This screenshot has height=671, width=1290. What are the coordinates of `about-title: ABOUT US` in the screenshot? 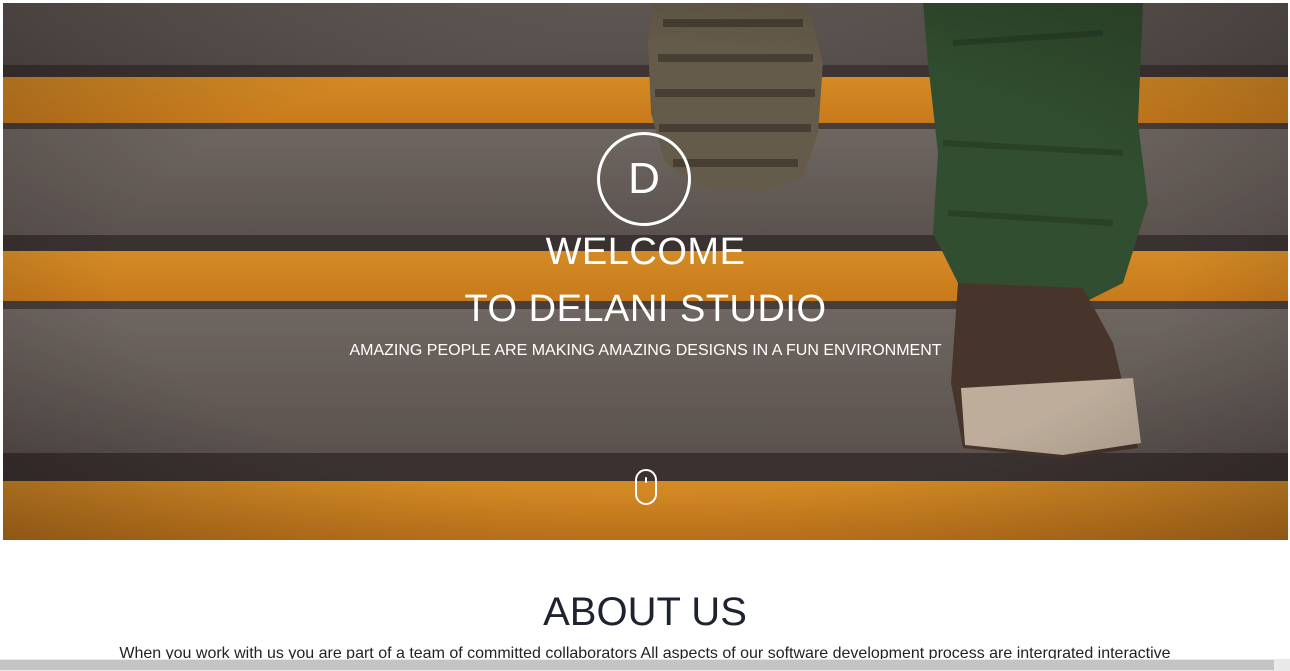 It's located at (645, 612).